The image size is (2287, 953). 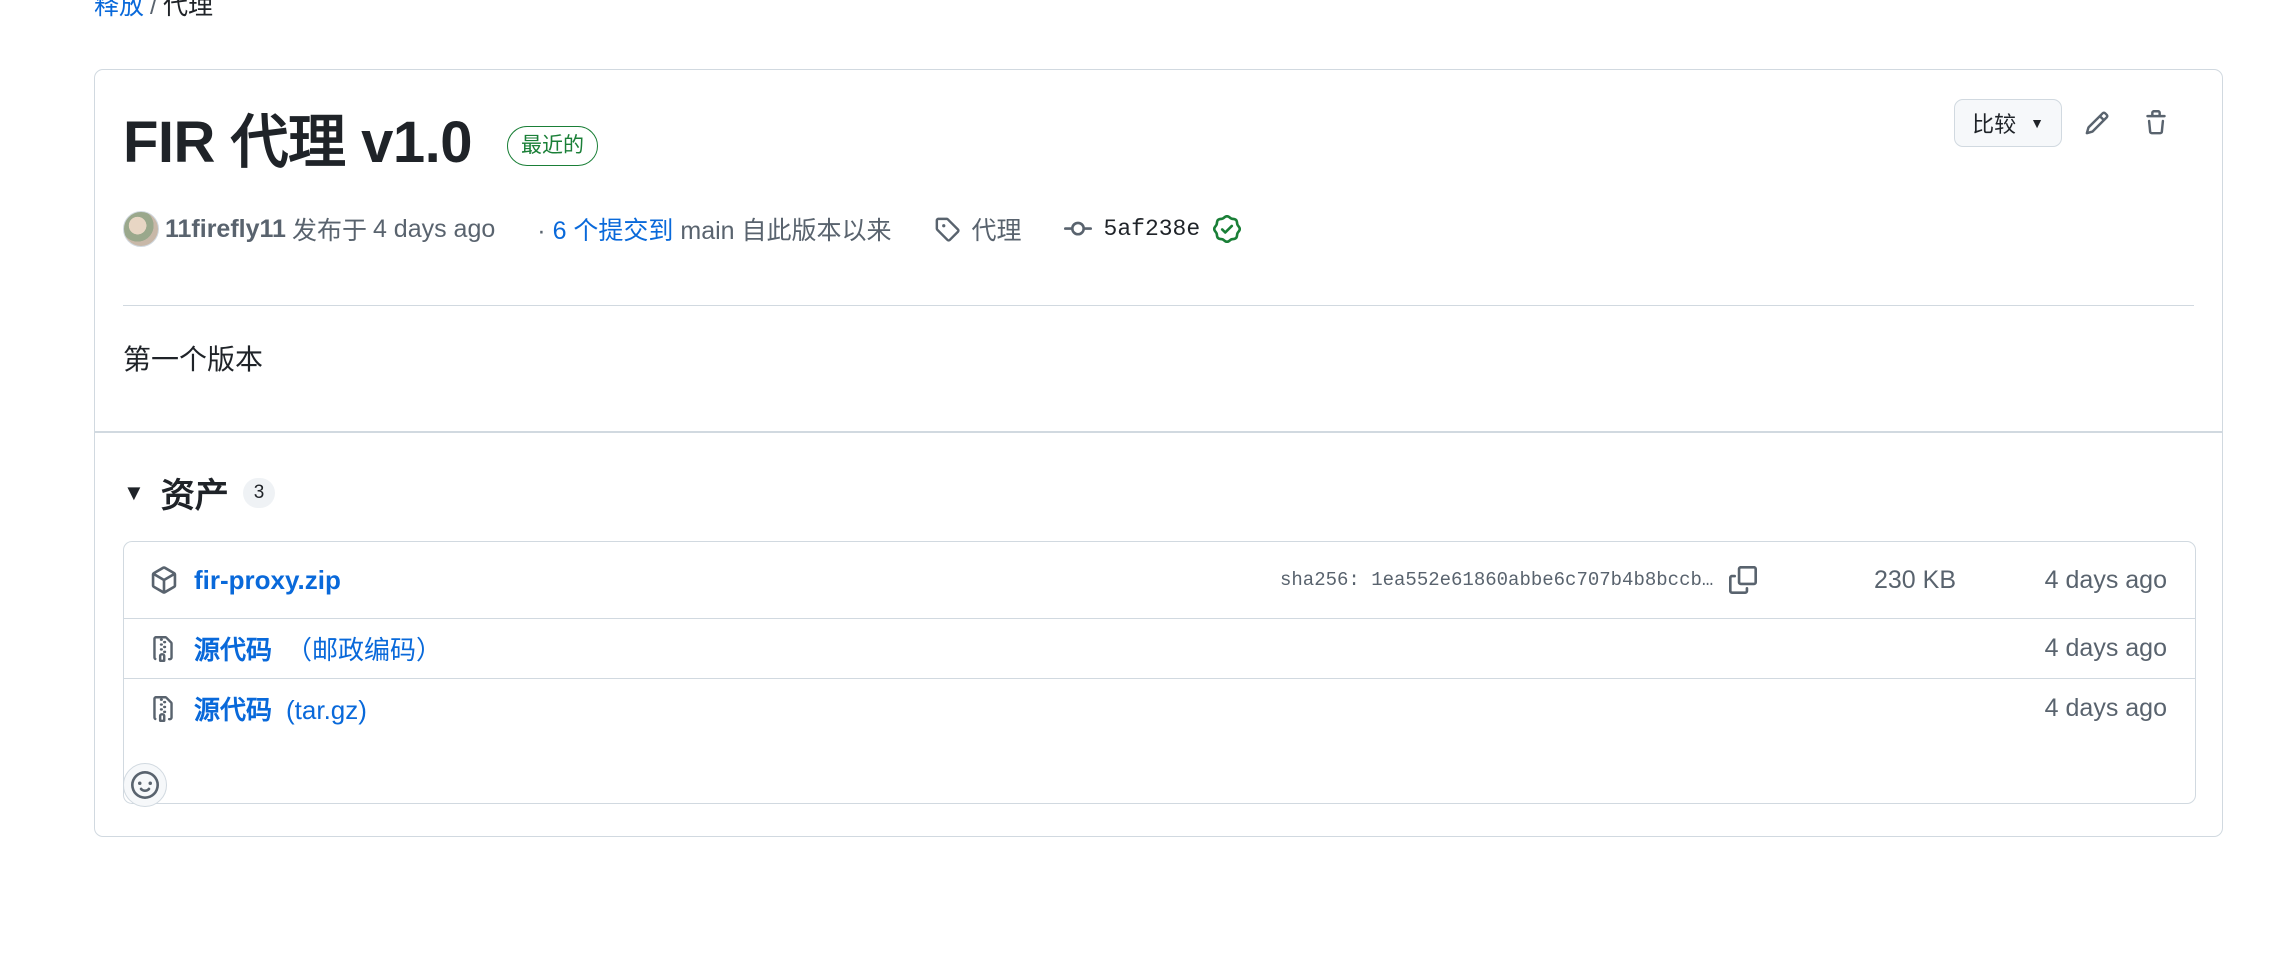 I want to click on verified-check-icon, so click(x=1227, y=229).